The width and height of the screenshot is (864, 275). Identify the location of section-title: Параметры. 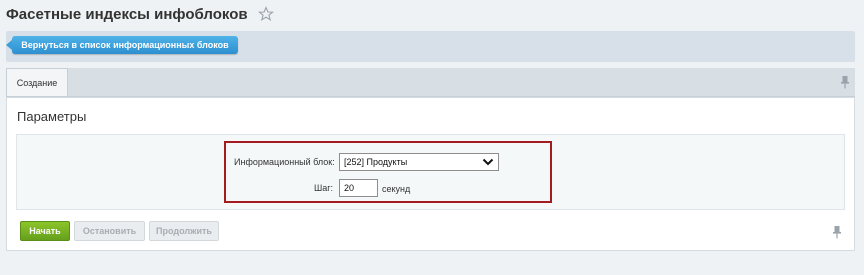
(52, 116).